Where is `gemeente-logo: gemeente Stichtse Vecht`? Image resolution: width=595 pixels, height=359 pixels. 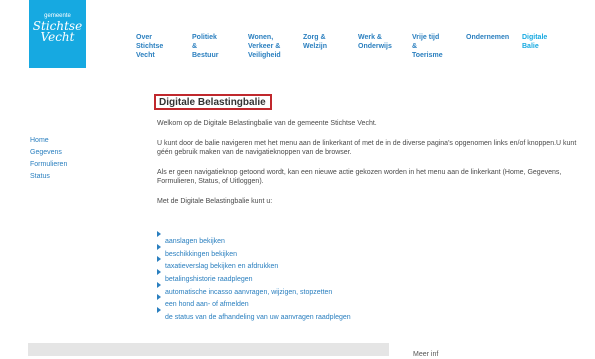 gemeente-logo: gemeente Stichtse Vecht is located at coordinates (57, 34).